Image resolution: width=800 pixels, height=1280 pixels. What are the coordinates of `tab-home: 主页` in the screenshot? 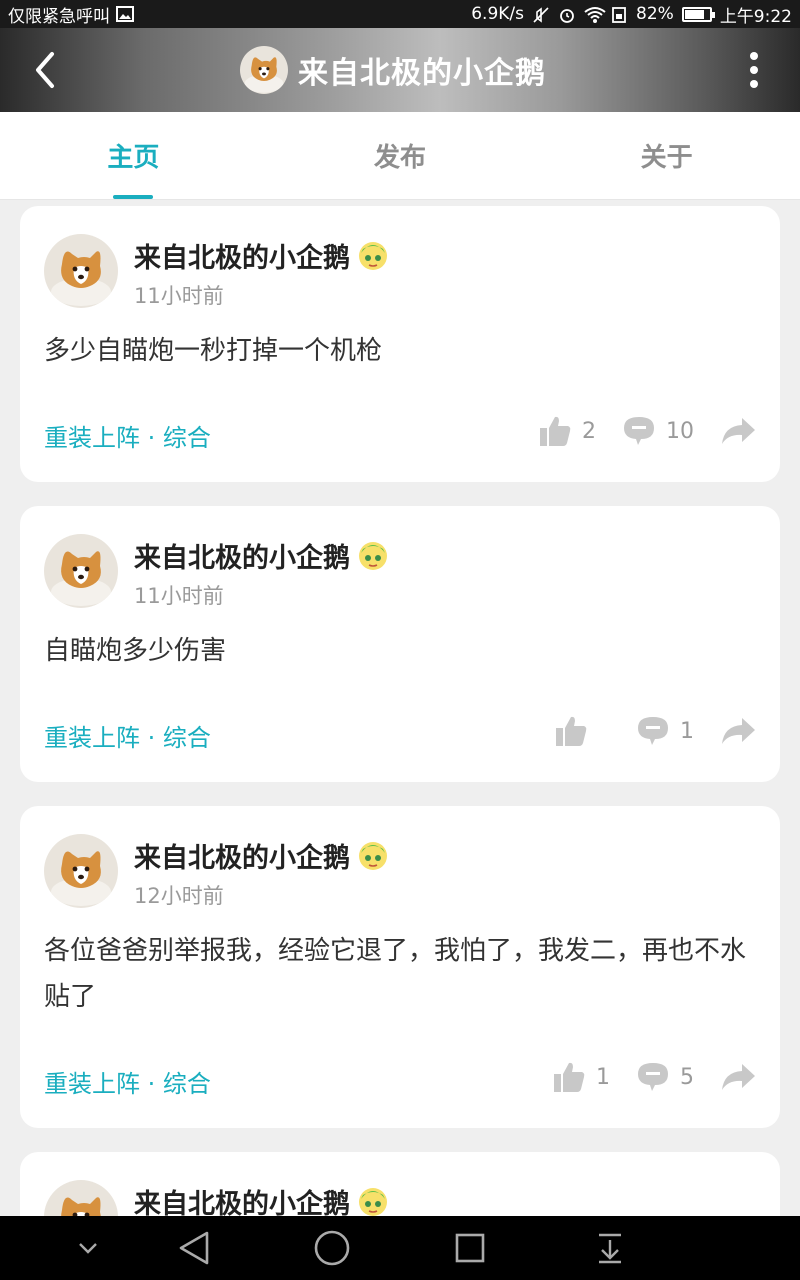 It's located at (133, 155).